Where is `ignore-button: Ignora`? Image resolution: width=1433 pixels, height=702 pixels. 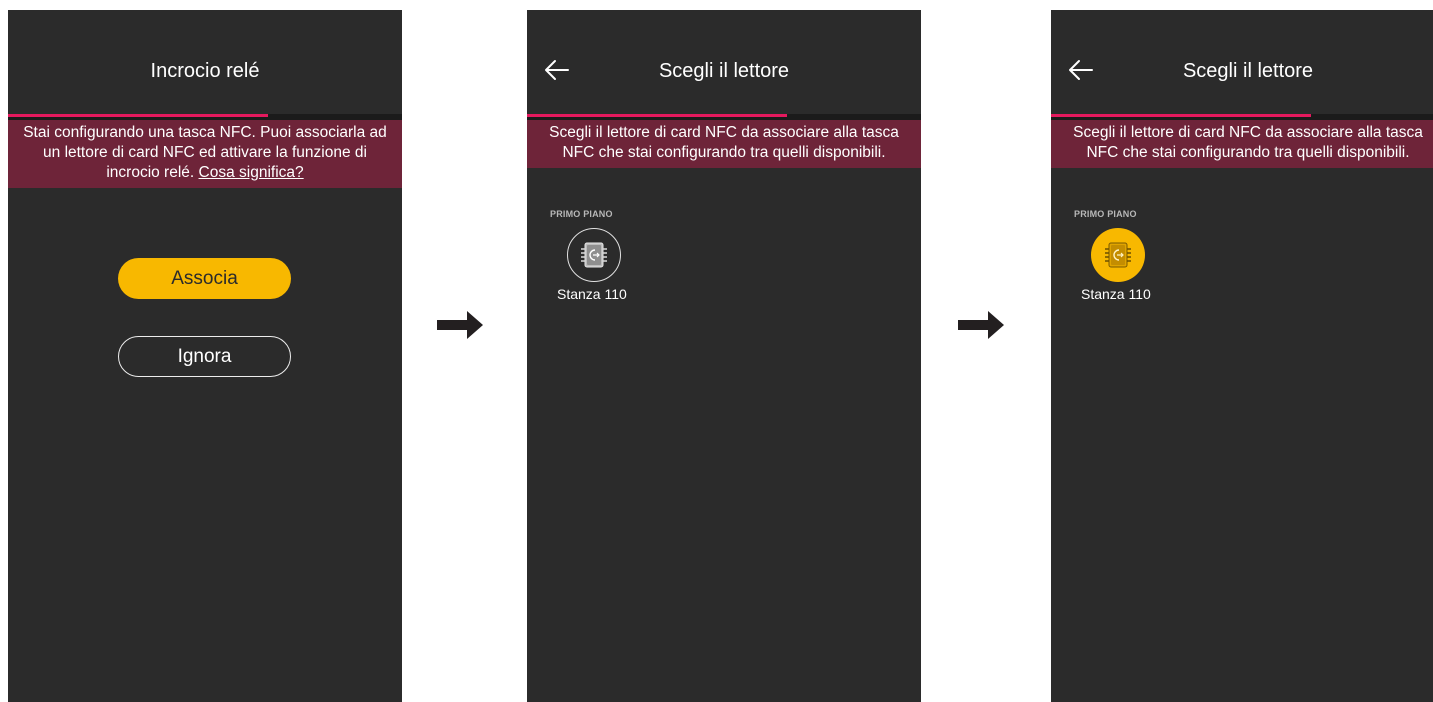 ignore-button: Ignora is located at coordinates (204, 356).